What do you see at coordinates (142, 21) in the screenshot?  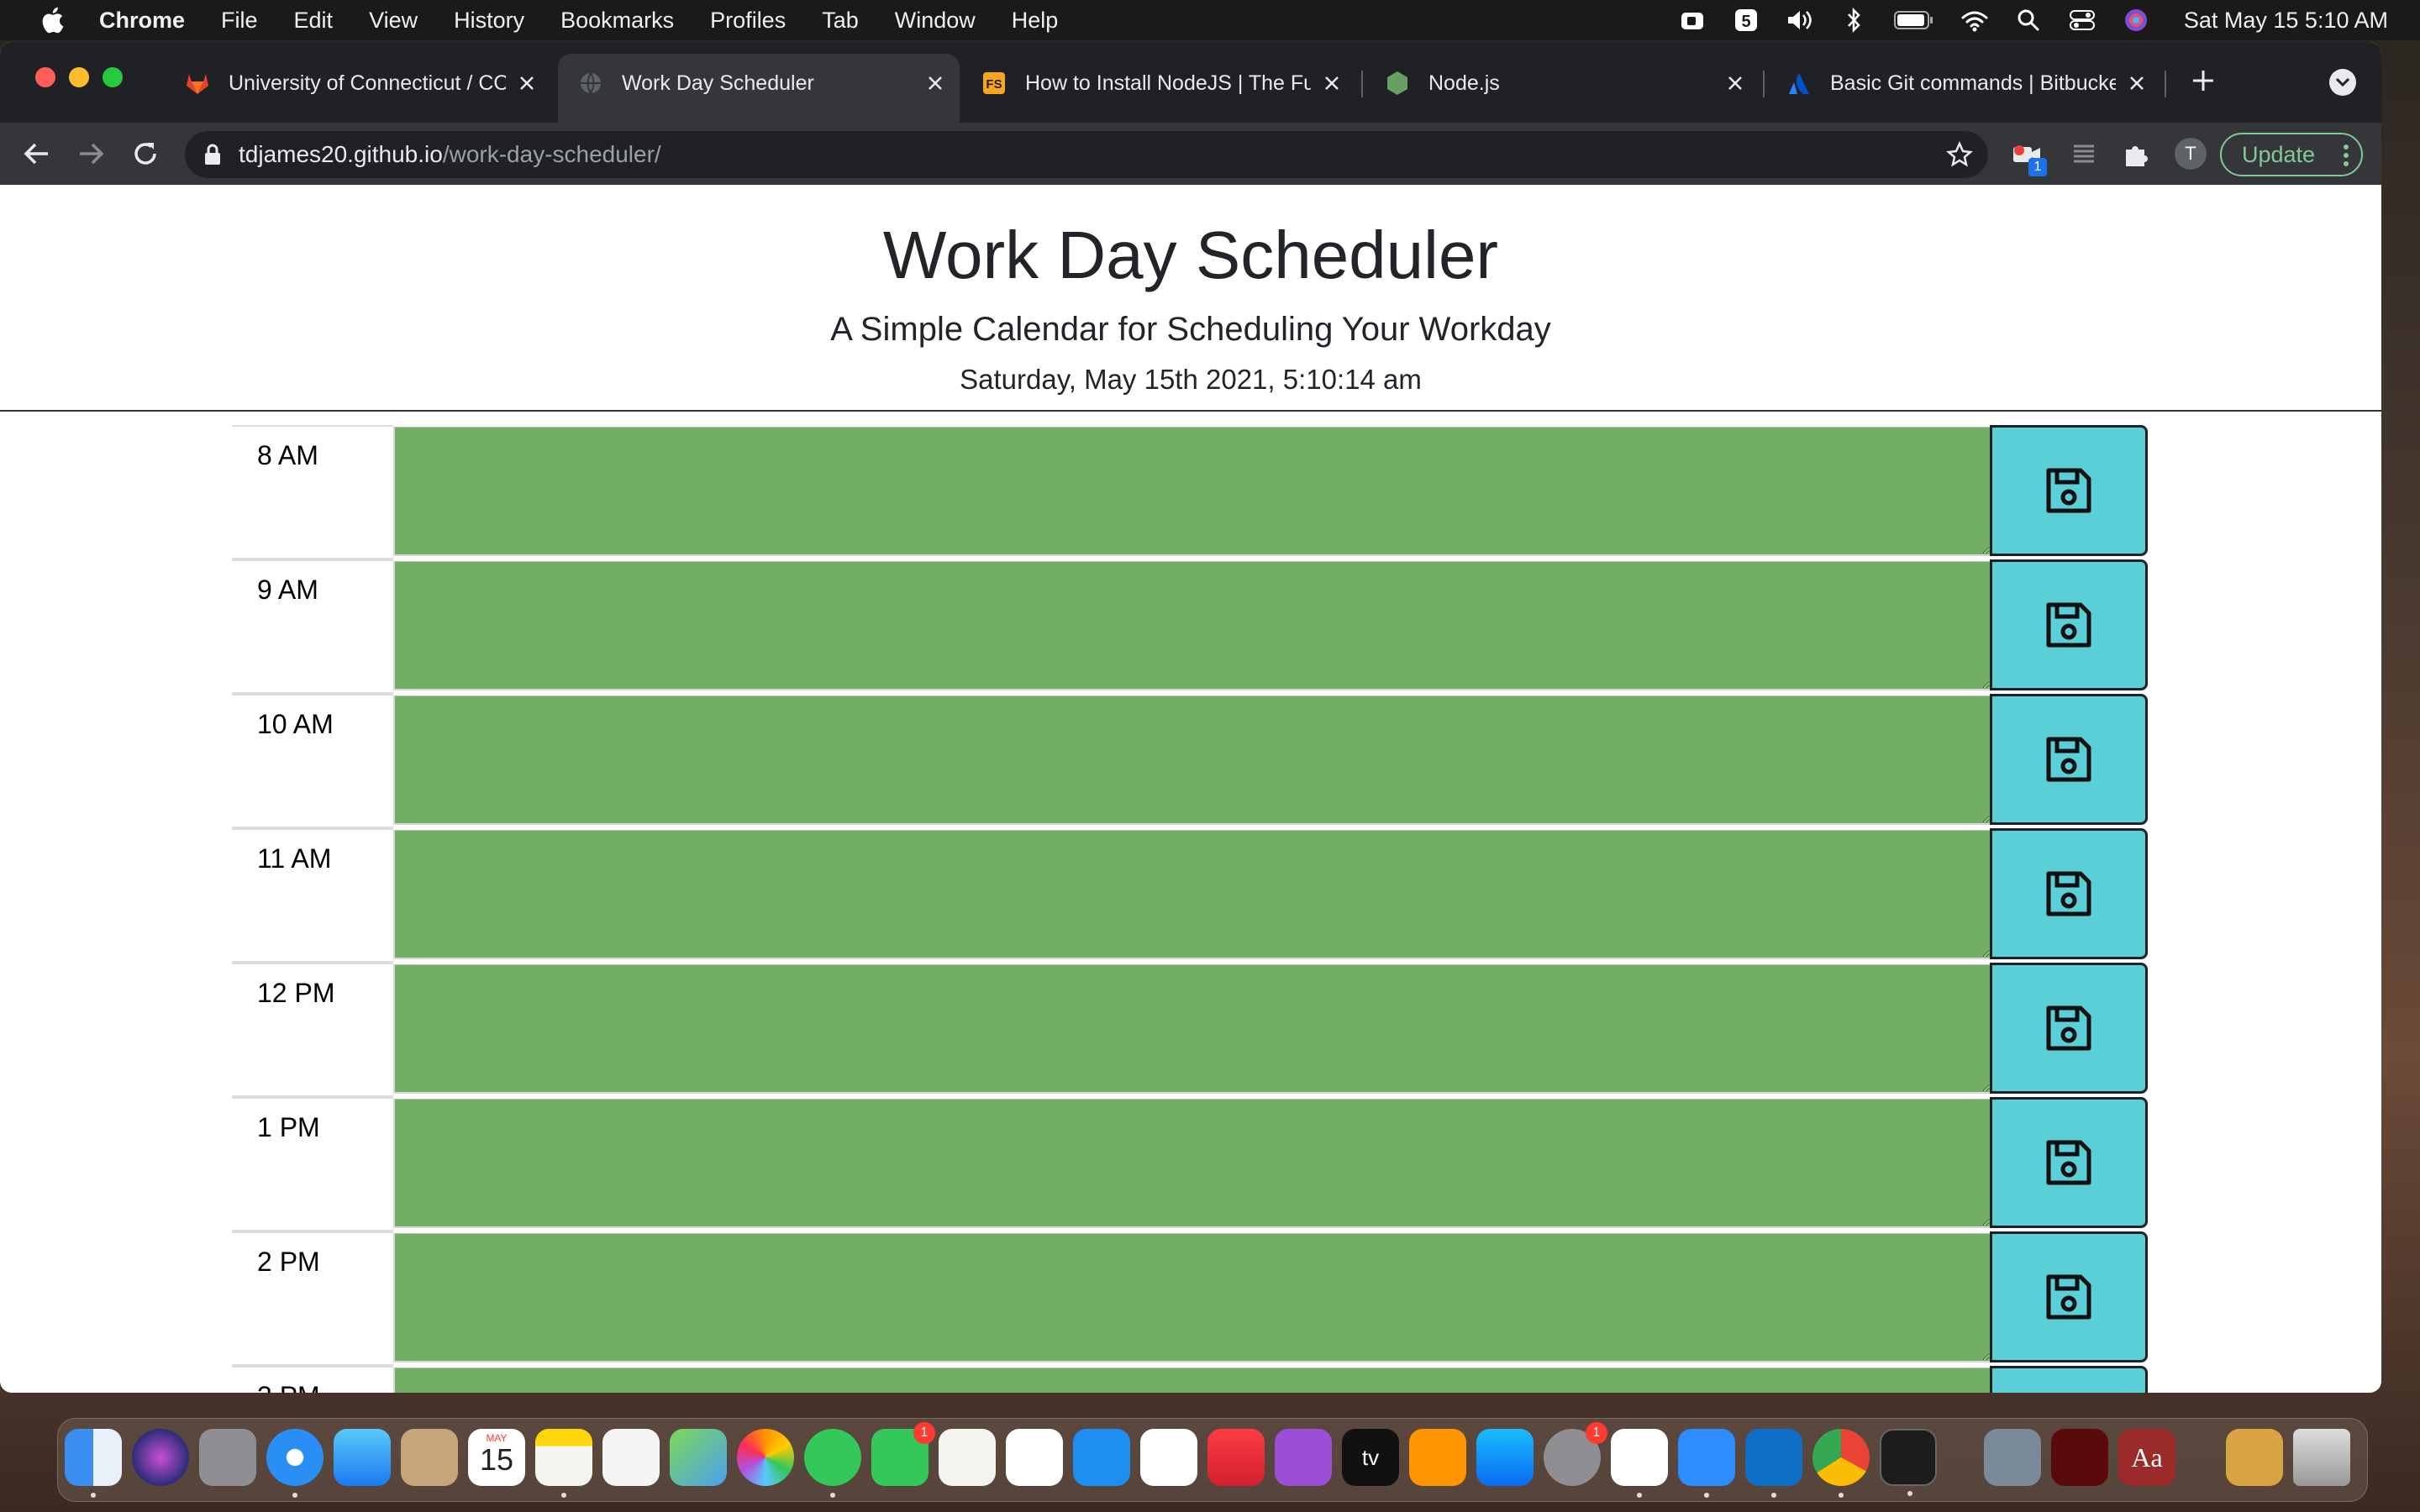 I see `menu-app-name: Chrome` at bounding box center [142, 21].